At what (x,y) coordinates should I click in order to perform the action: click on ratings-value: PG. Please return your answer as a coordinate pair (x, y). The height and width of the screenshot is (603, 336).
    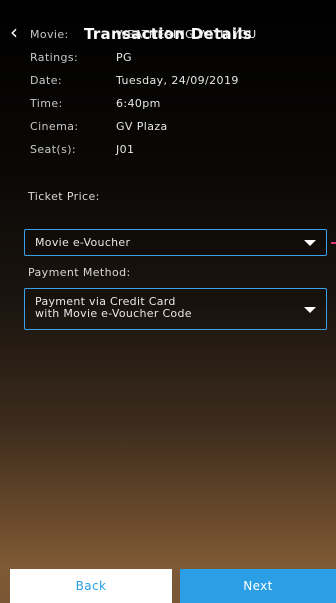
    Looking at the image, I should click on (124, 57).